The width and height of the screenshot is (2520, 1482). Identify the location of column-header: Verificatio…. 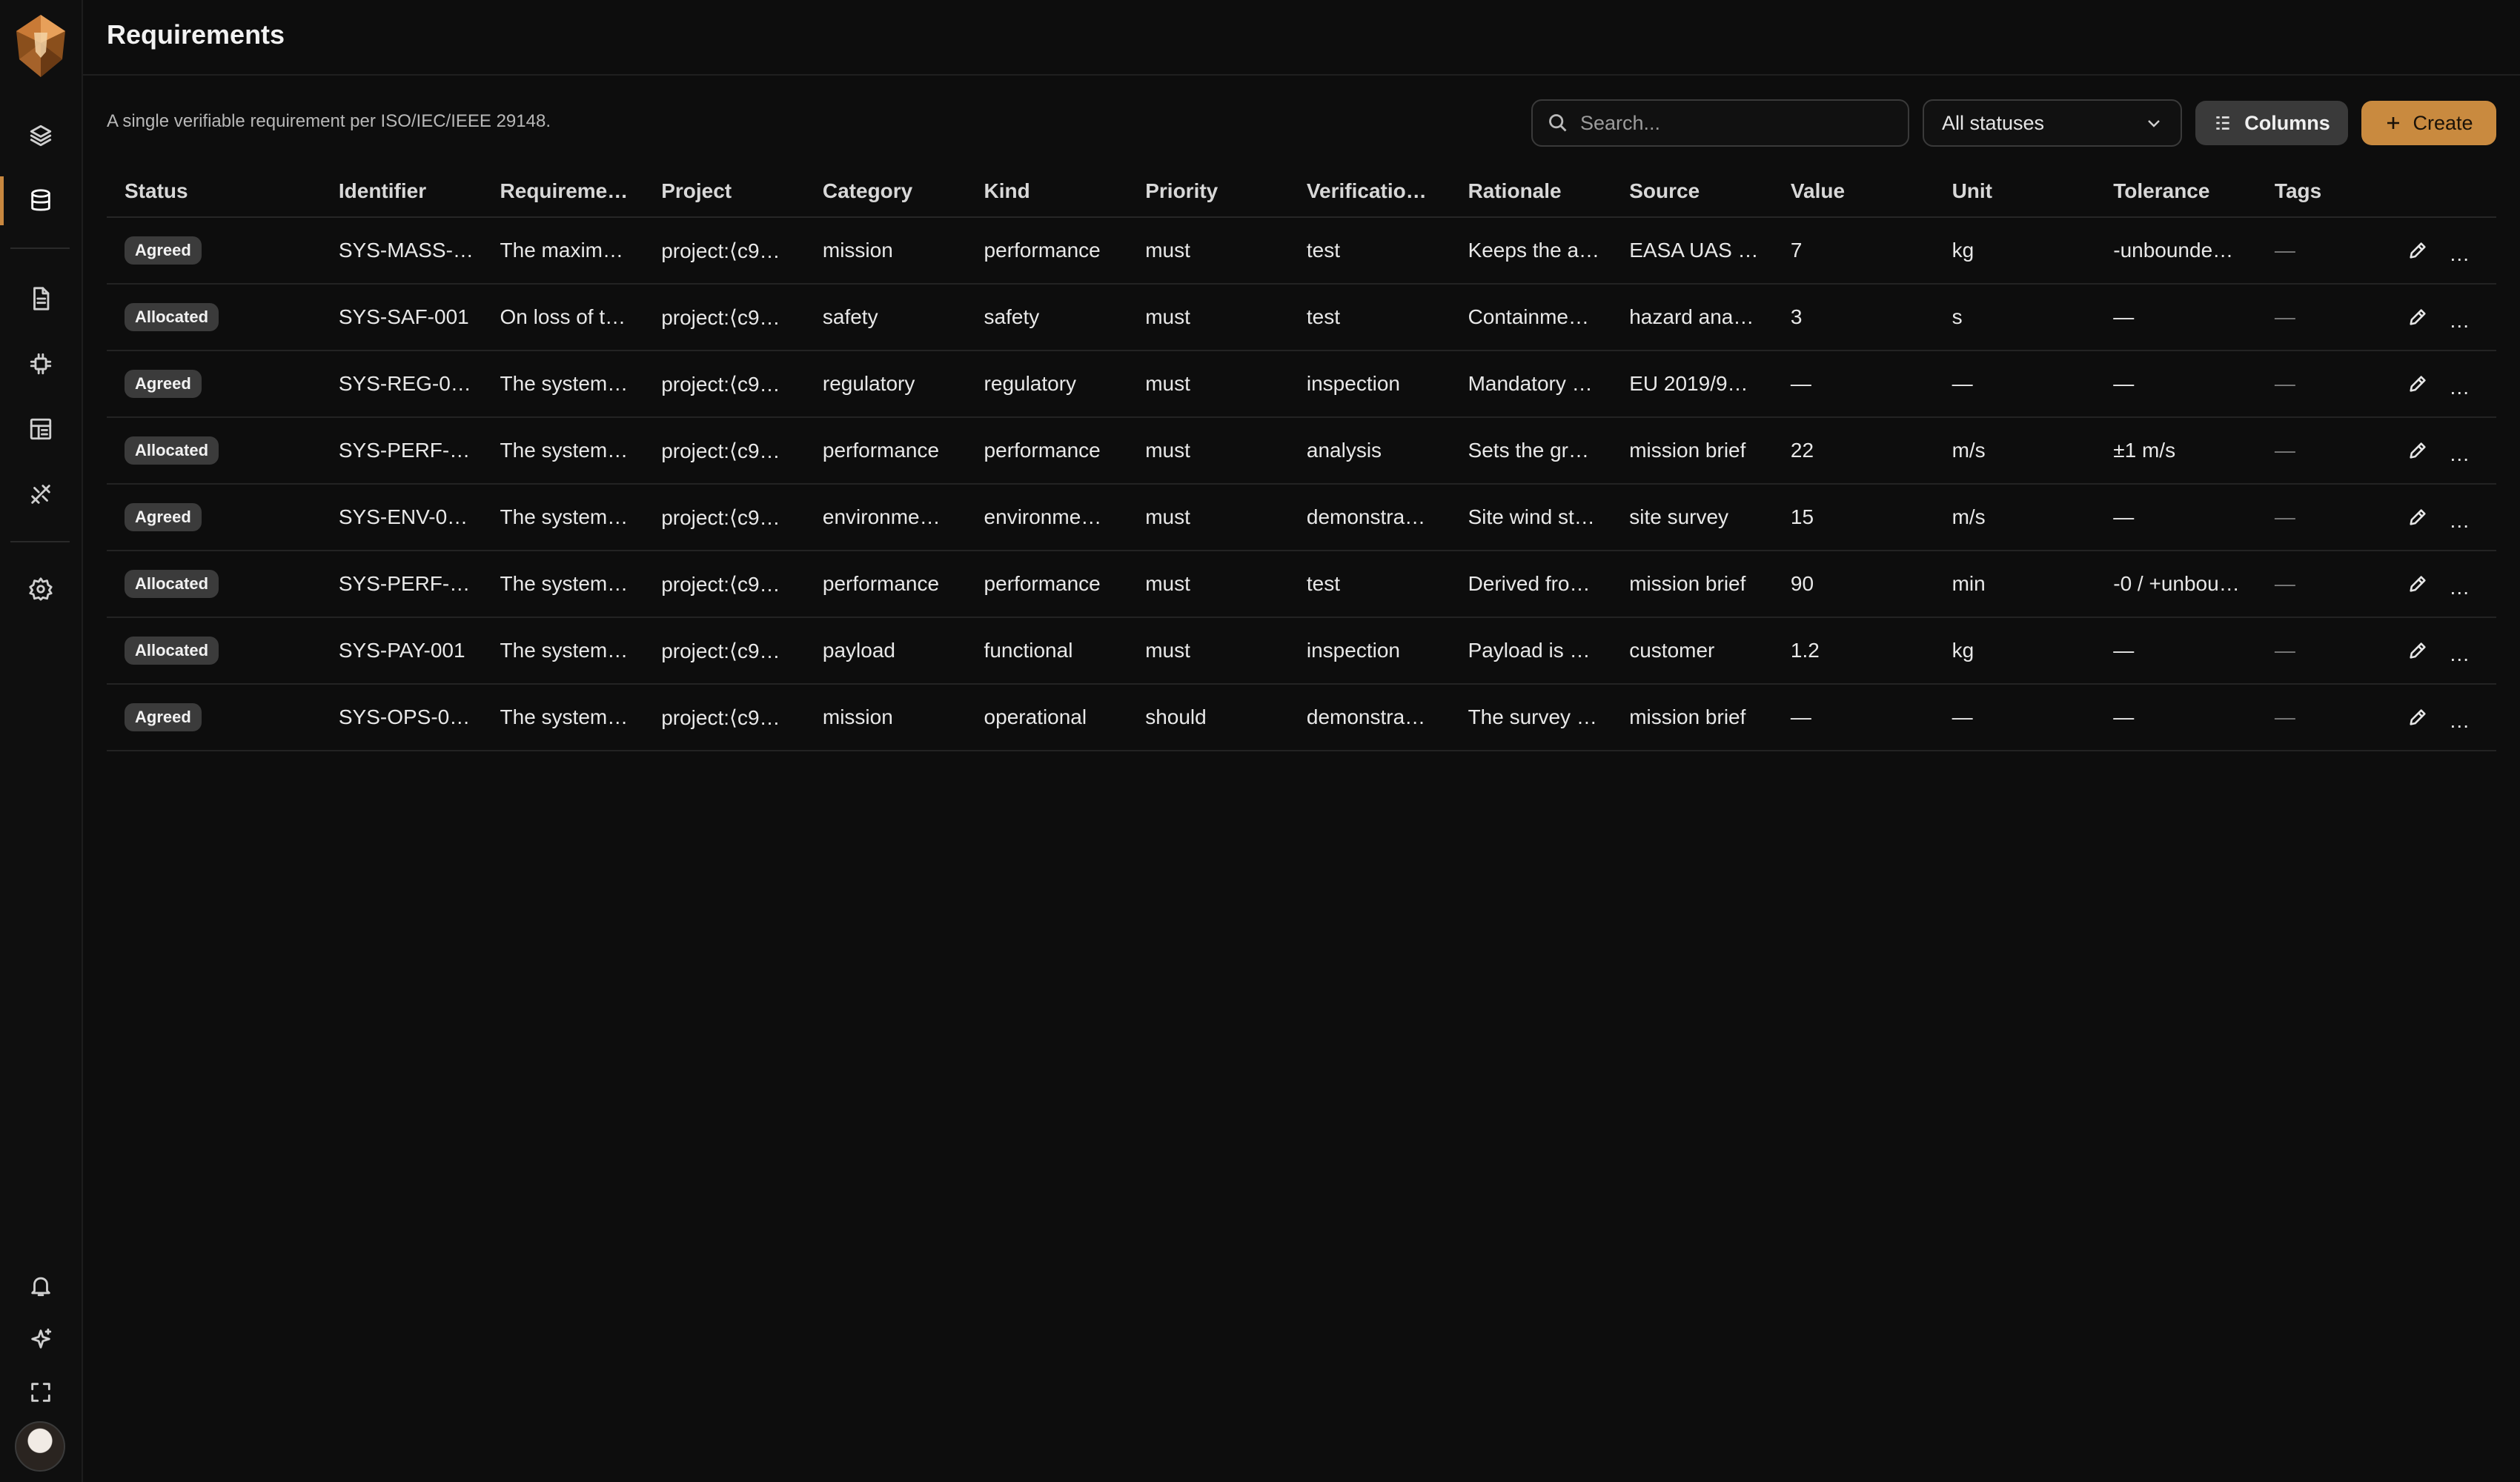
(1369, 192).